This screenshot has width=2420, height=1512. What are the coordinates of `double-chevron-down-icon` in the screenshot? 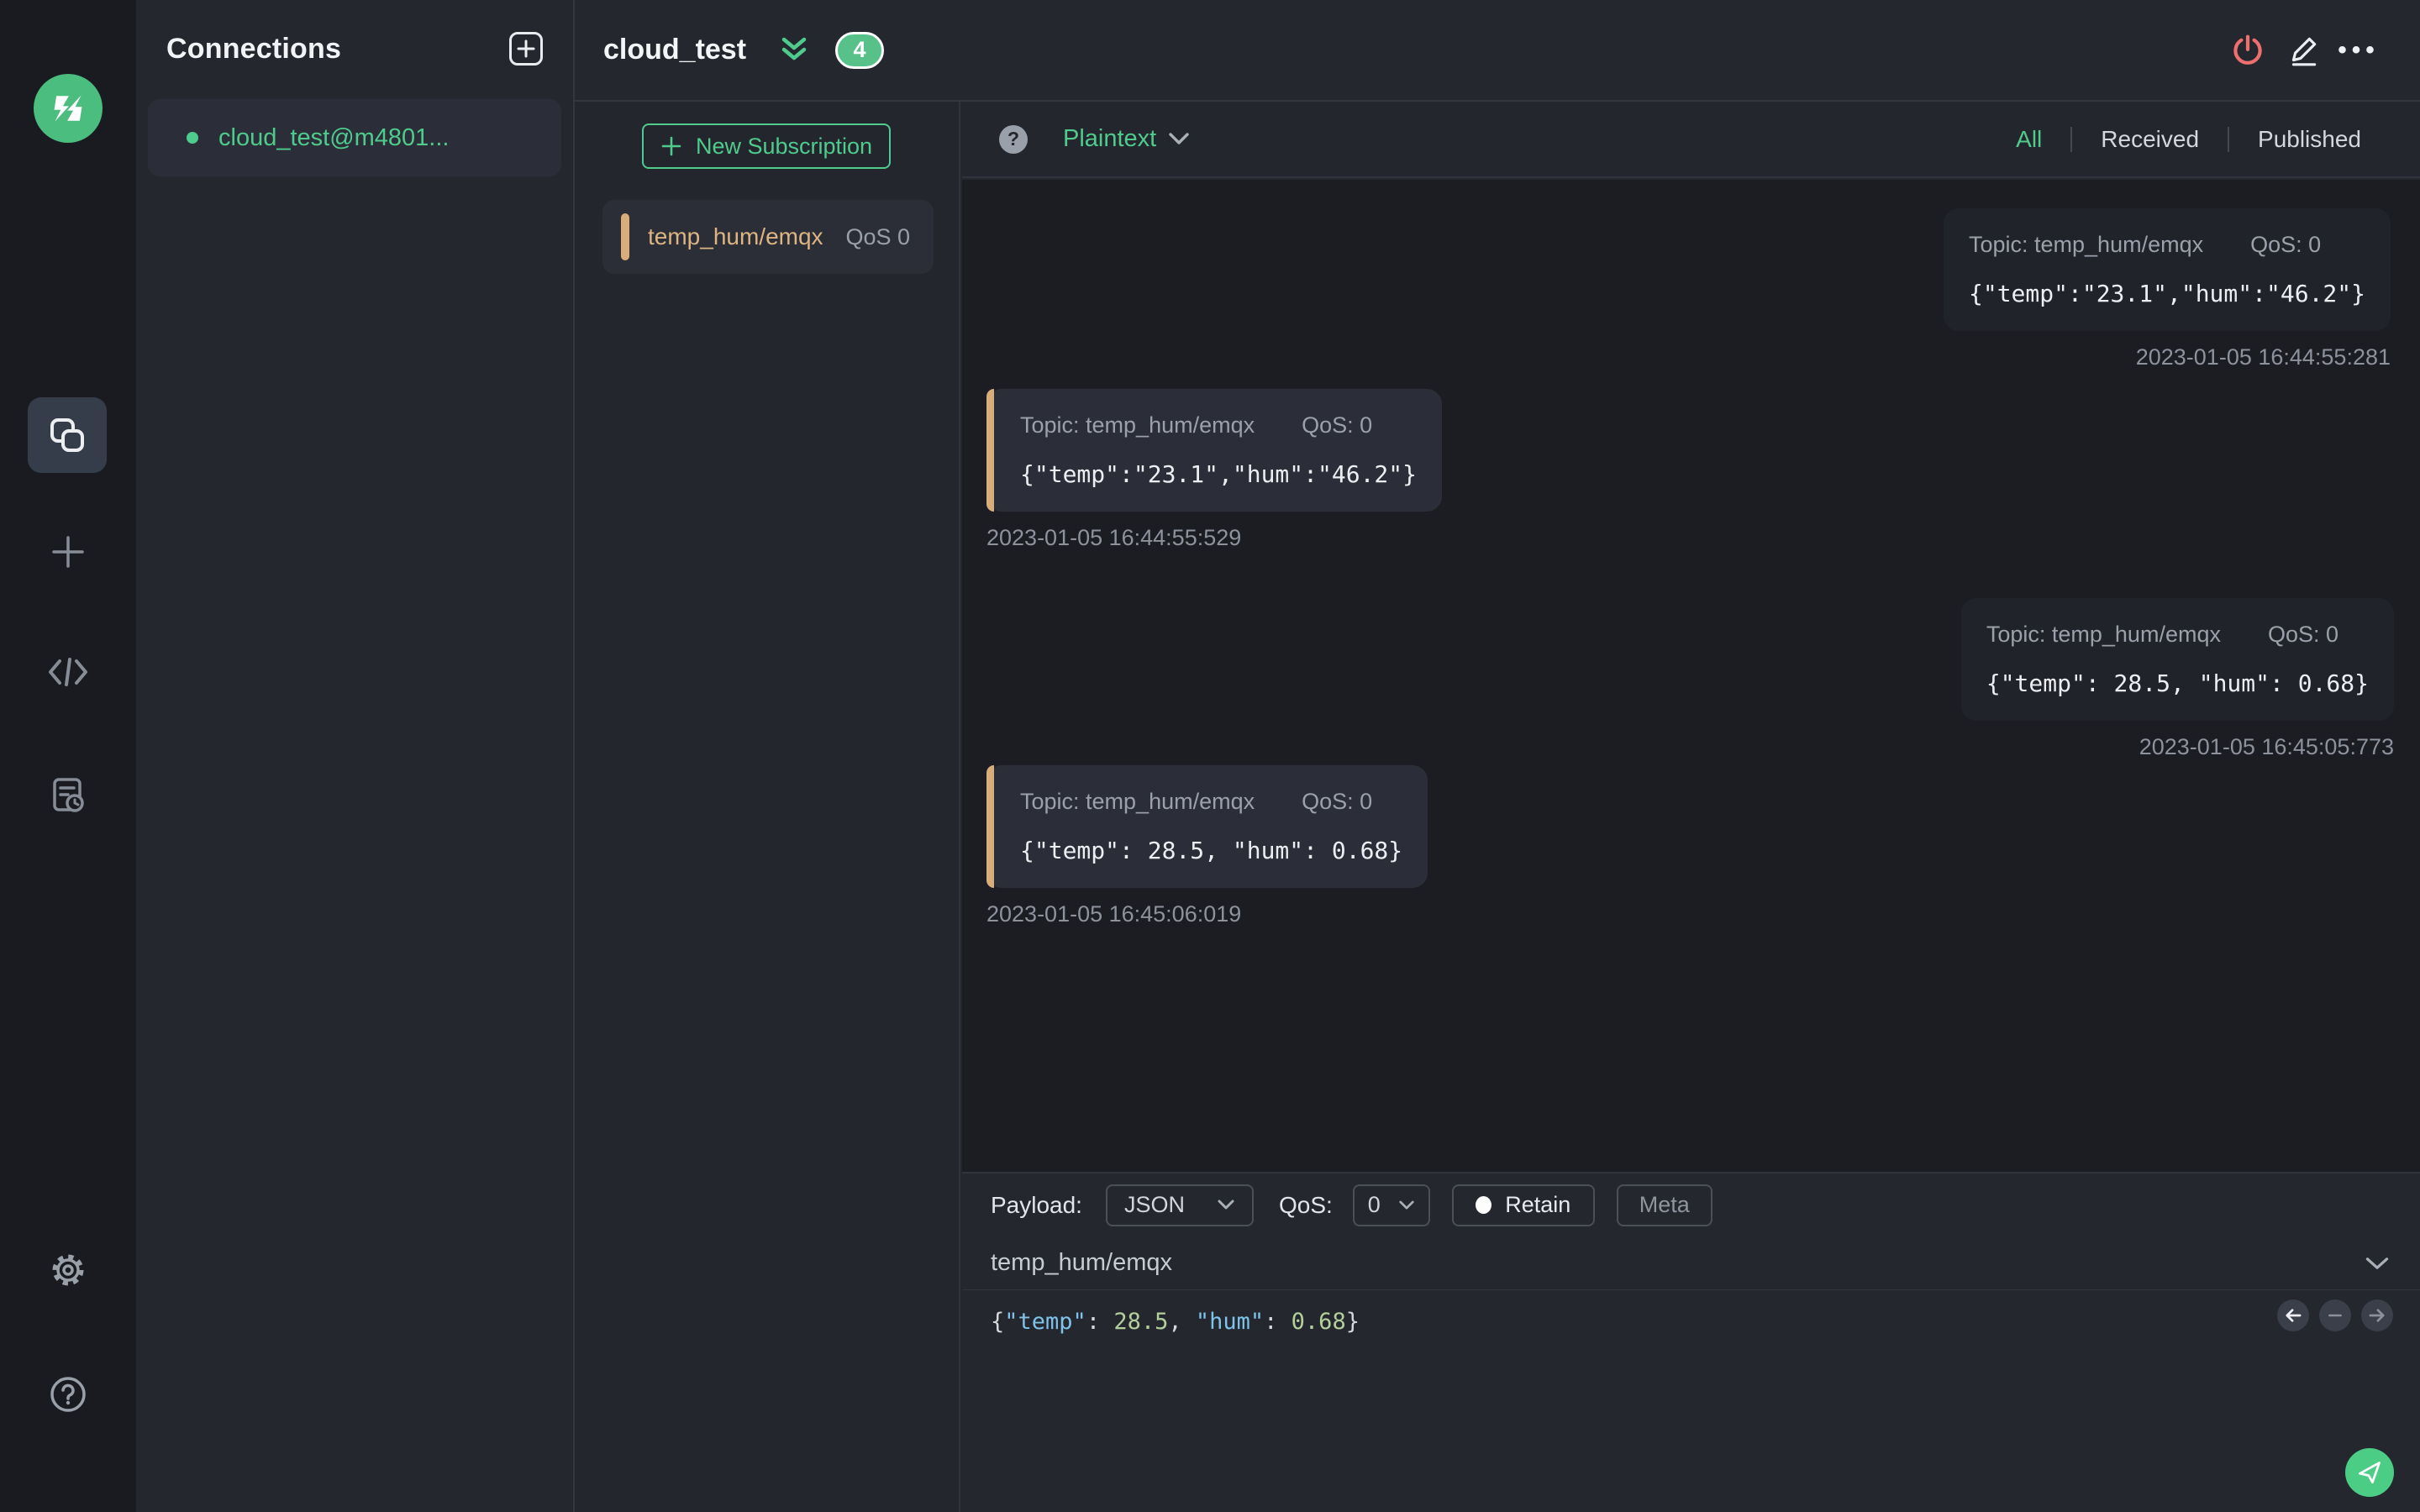 It's located at (794, 48).